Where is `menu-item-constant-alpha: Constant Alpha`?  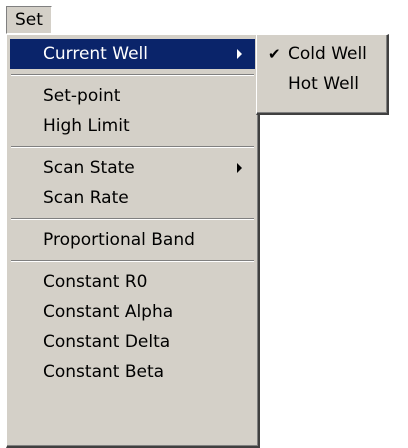
menu-item-constant-alpha: Constant Alpha is located at coordinates (132, 312).